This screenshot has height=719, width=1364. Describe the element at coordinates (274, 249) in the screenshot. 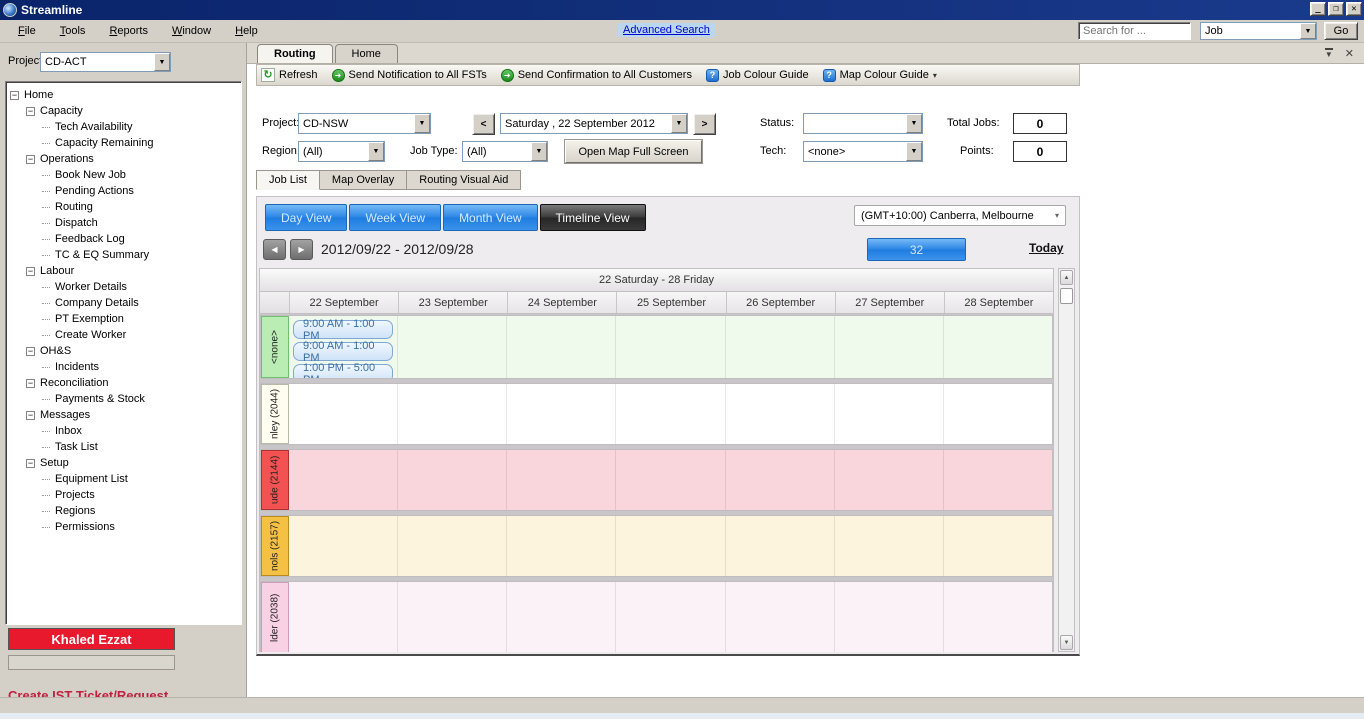

I see `prev-week-button: ◀` at that location.